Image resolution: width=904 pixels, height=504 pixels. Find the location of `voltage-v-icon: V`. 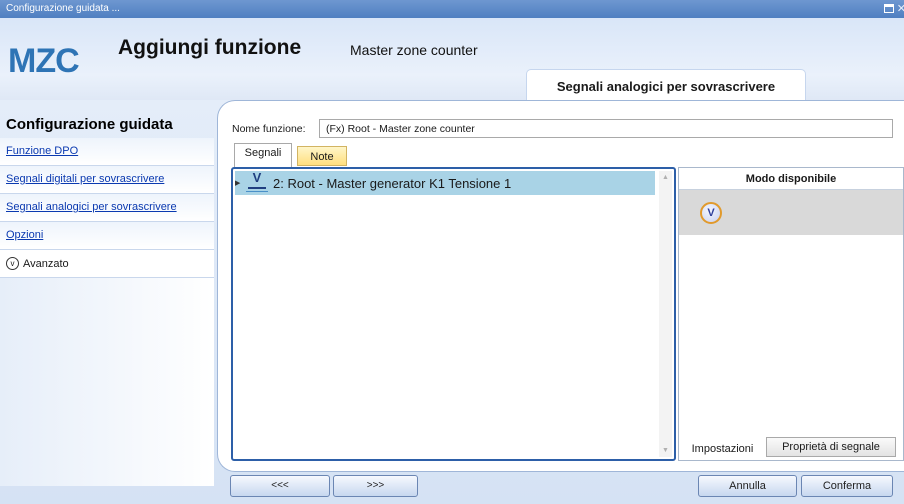

voltage-v-icon: V is located at coordinates (257, 181).